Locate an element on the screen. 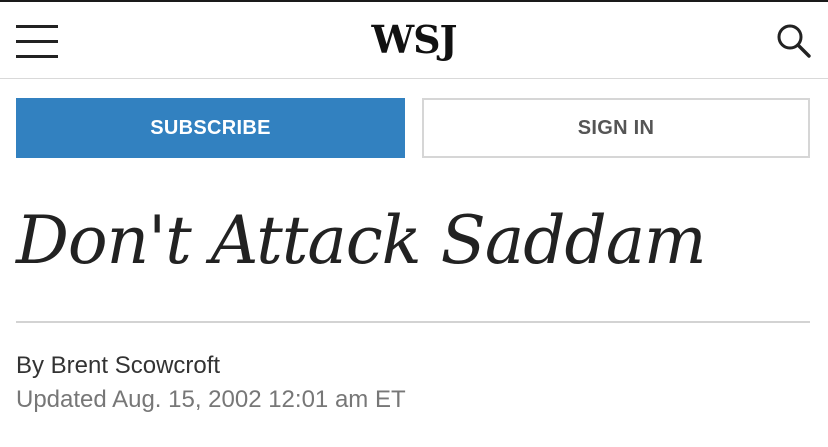 This screenshot has height=447, width=828. subscribe-button: SUBSCRIBE is located at coordinates (210, 128).